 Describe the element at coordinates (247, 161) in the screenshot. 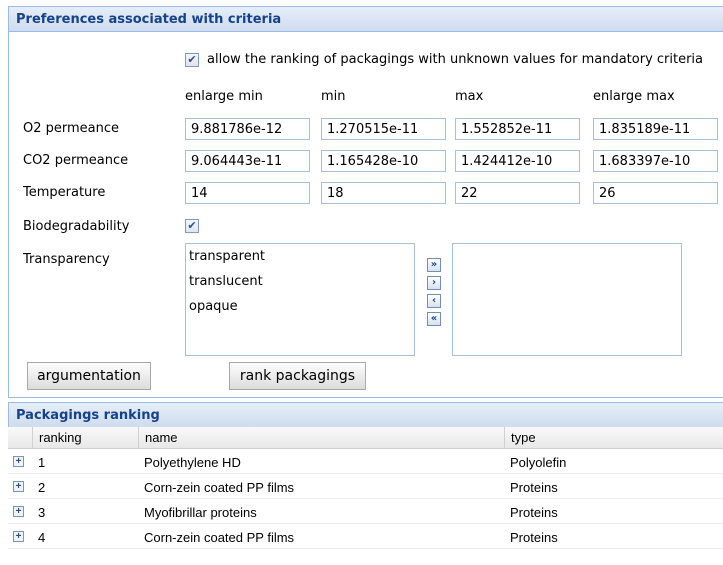

I see `co2-enlarge-min-input: 9.064443e-11` at that location.